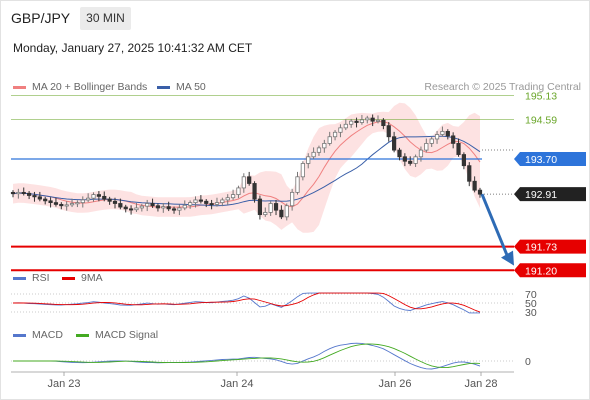 Image resolution: width=590 pixels, height=400 pixels. Describe the element at coordinates (541, 96) in the screenshot. I see `level-label: 195.13` at that location.